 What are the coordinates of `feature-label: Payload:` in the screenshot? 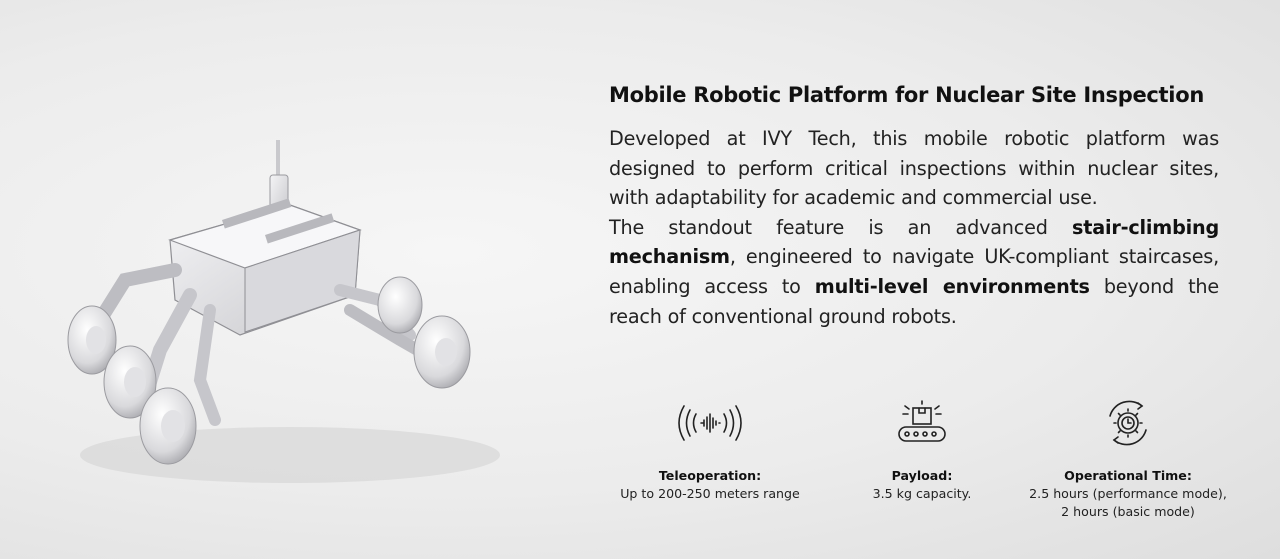 It's located at (922, 475).